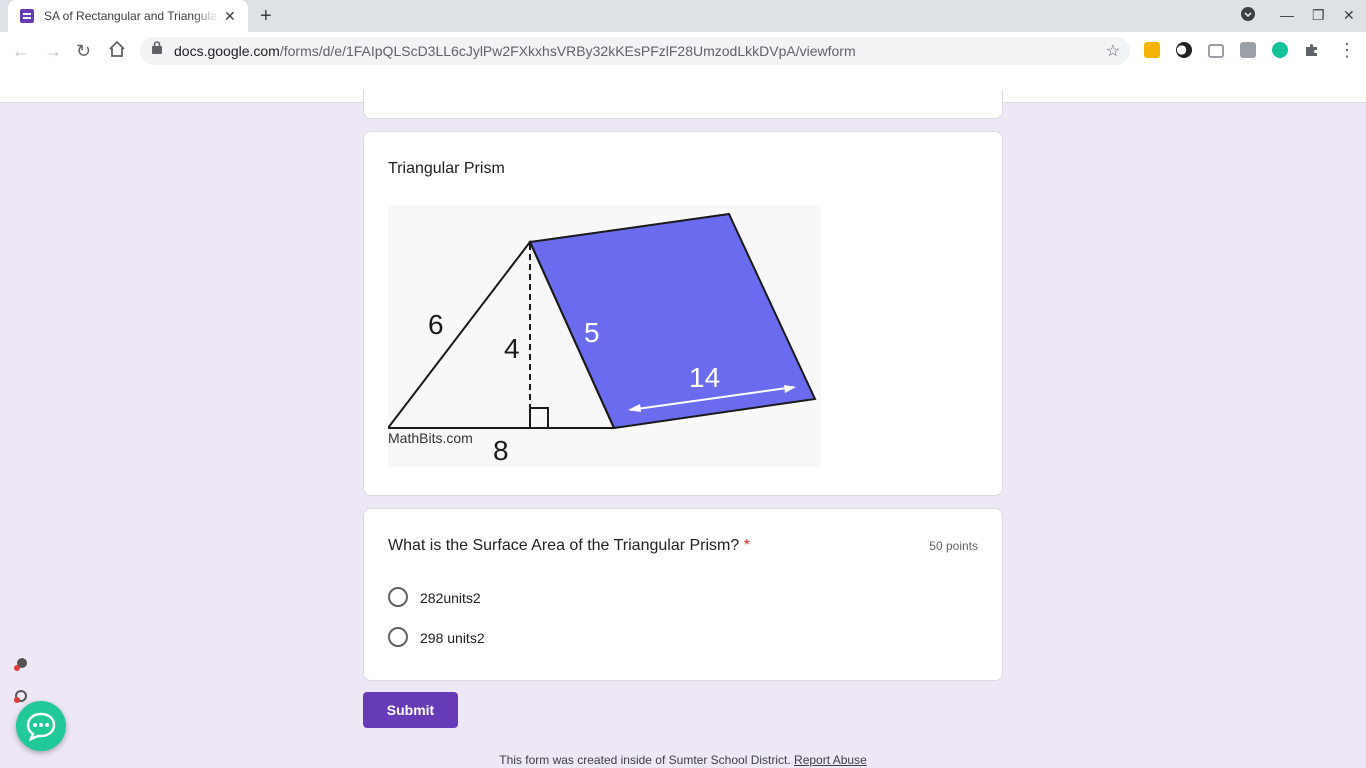 This screenshot has width=1366, height=768. What do you see at coordinates (672, 321) in the screenshot?
I see `prism-face` at bounding box center [672, 321].